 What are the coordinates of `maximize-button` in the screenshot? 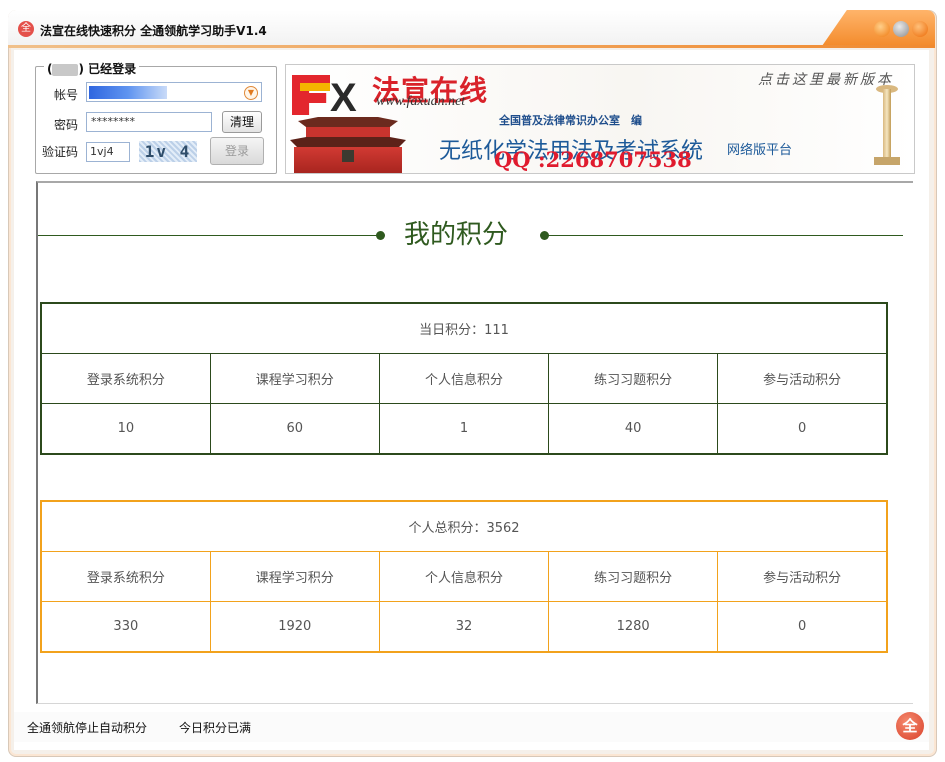 It's located at (901, 29).